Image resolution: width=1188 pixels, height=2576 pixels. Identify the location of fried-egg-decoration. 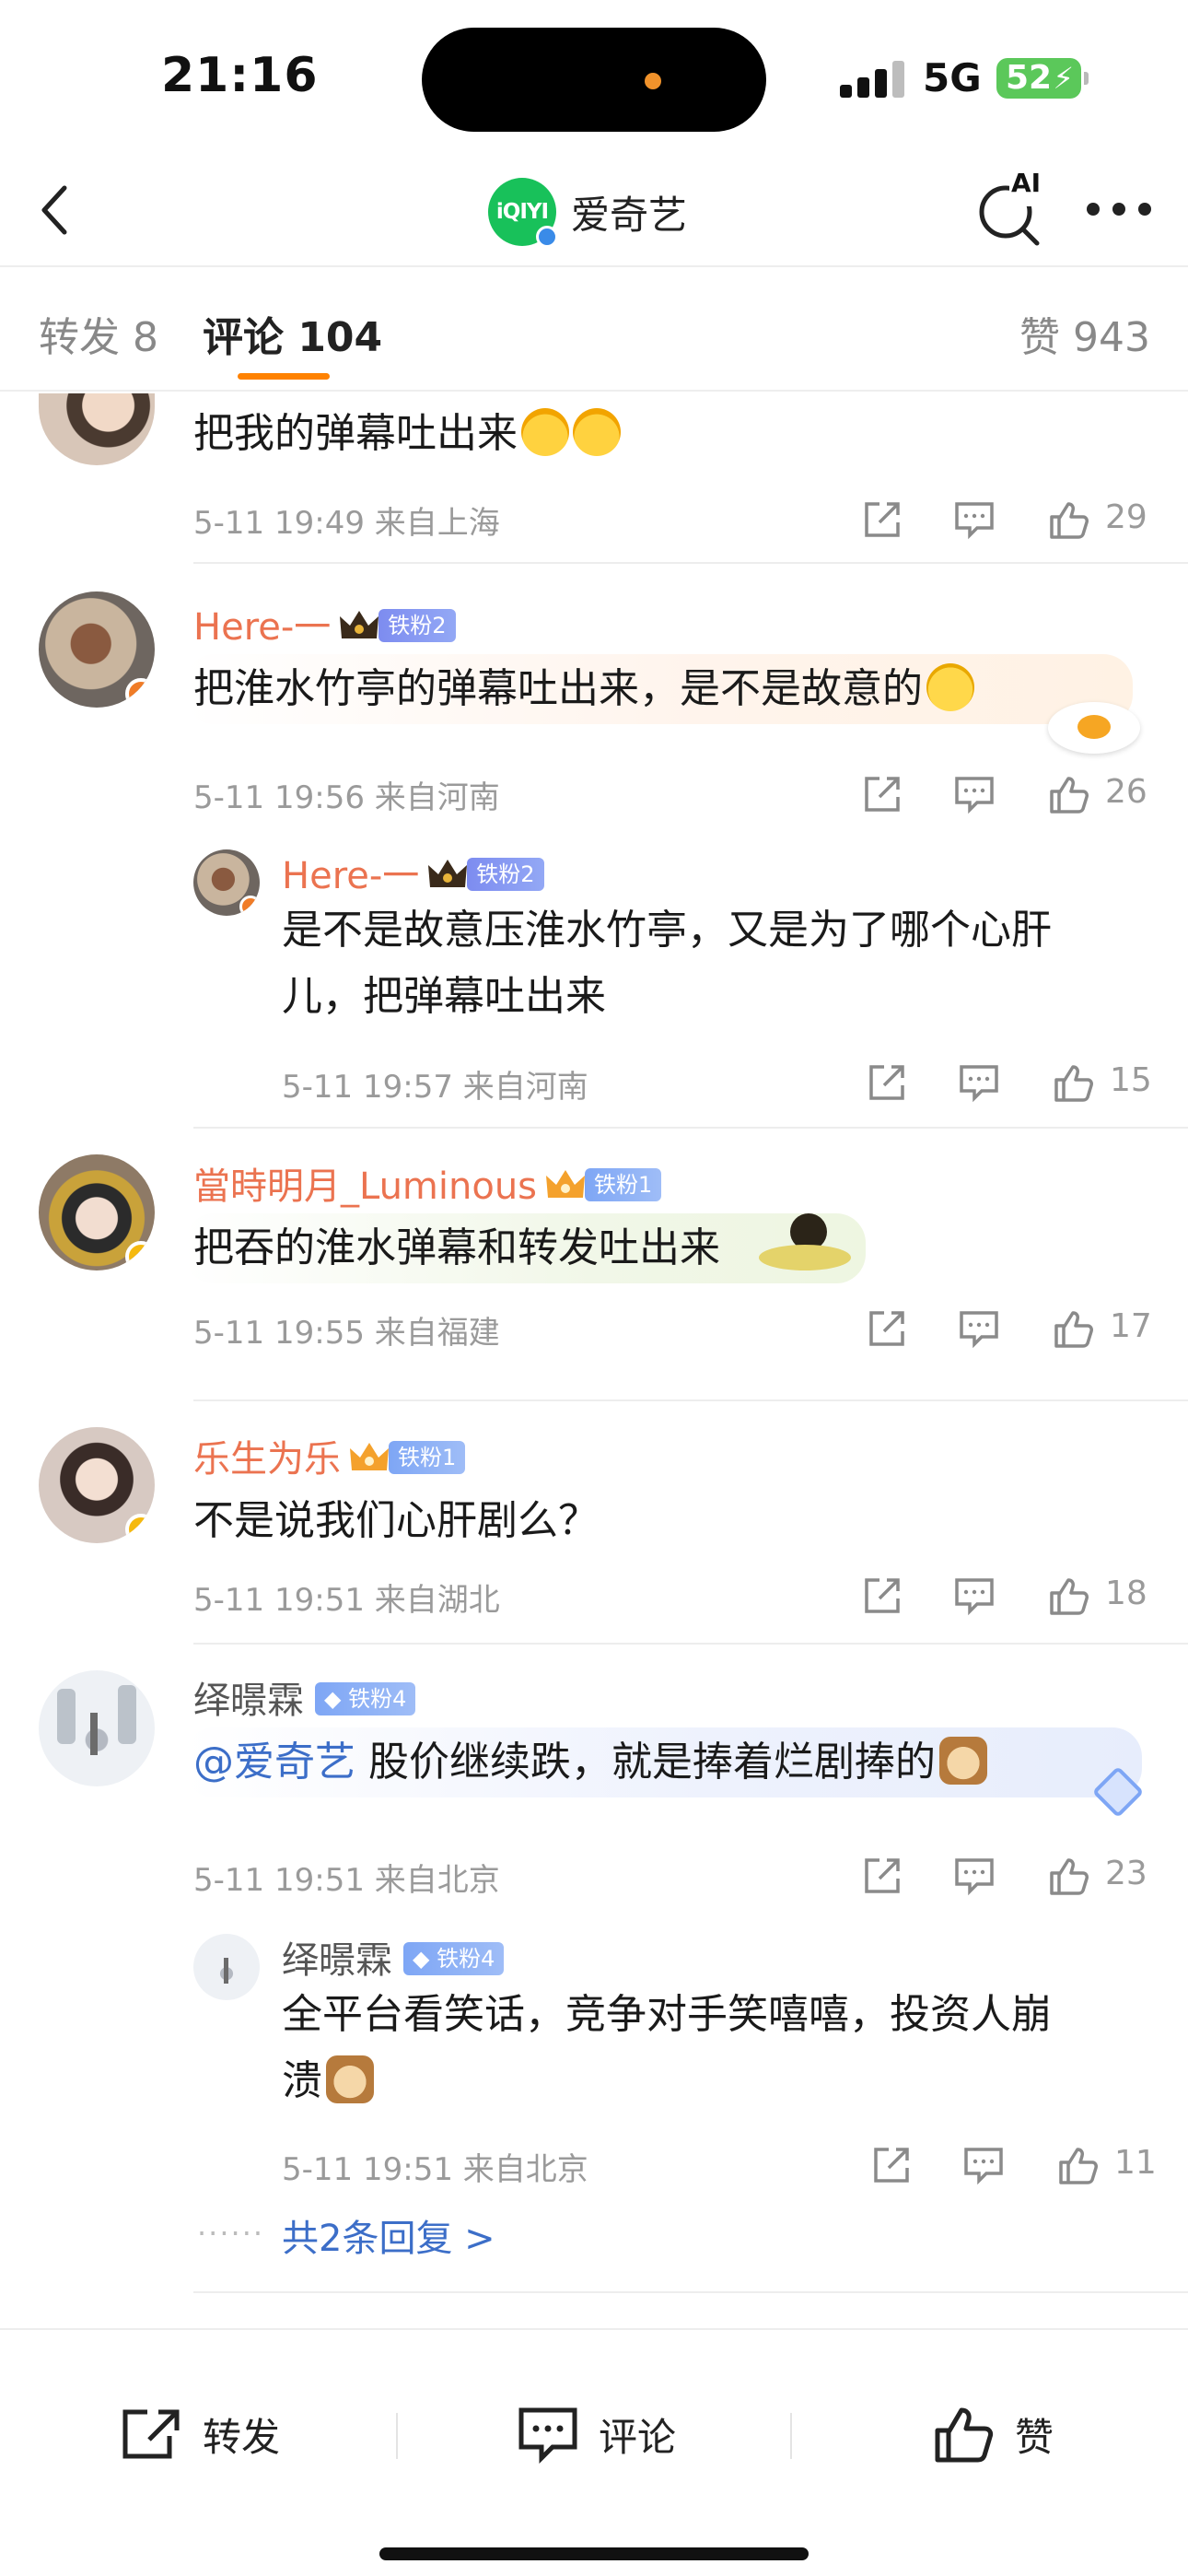
(1094, 728).